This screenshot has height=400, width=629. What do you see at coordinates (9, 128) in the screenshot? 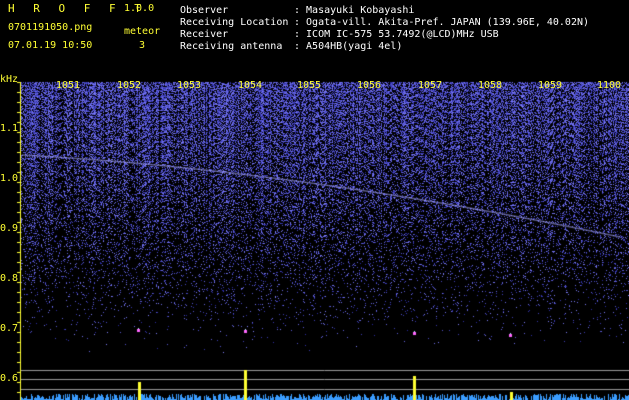
I see `y-tick-label: 1.1` at bounding box center [9, 128].